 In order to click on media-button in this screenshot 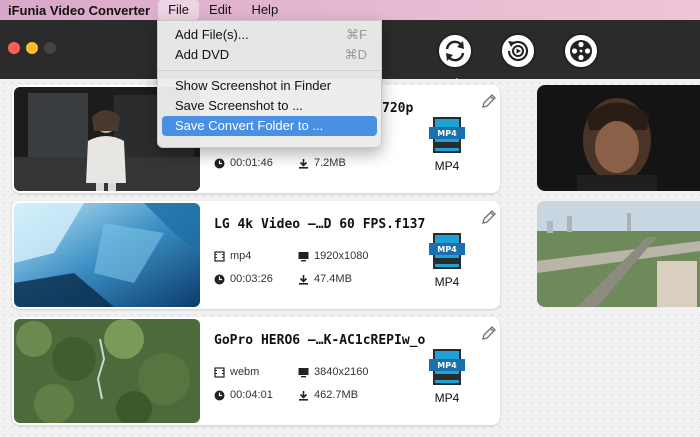, I will do `click(581, 51)`.